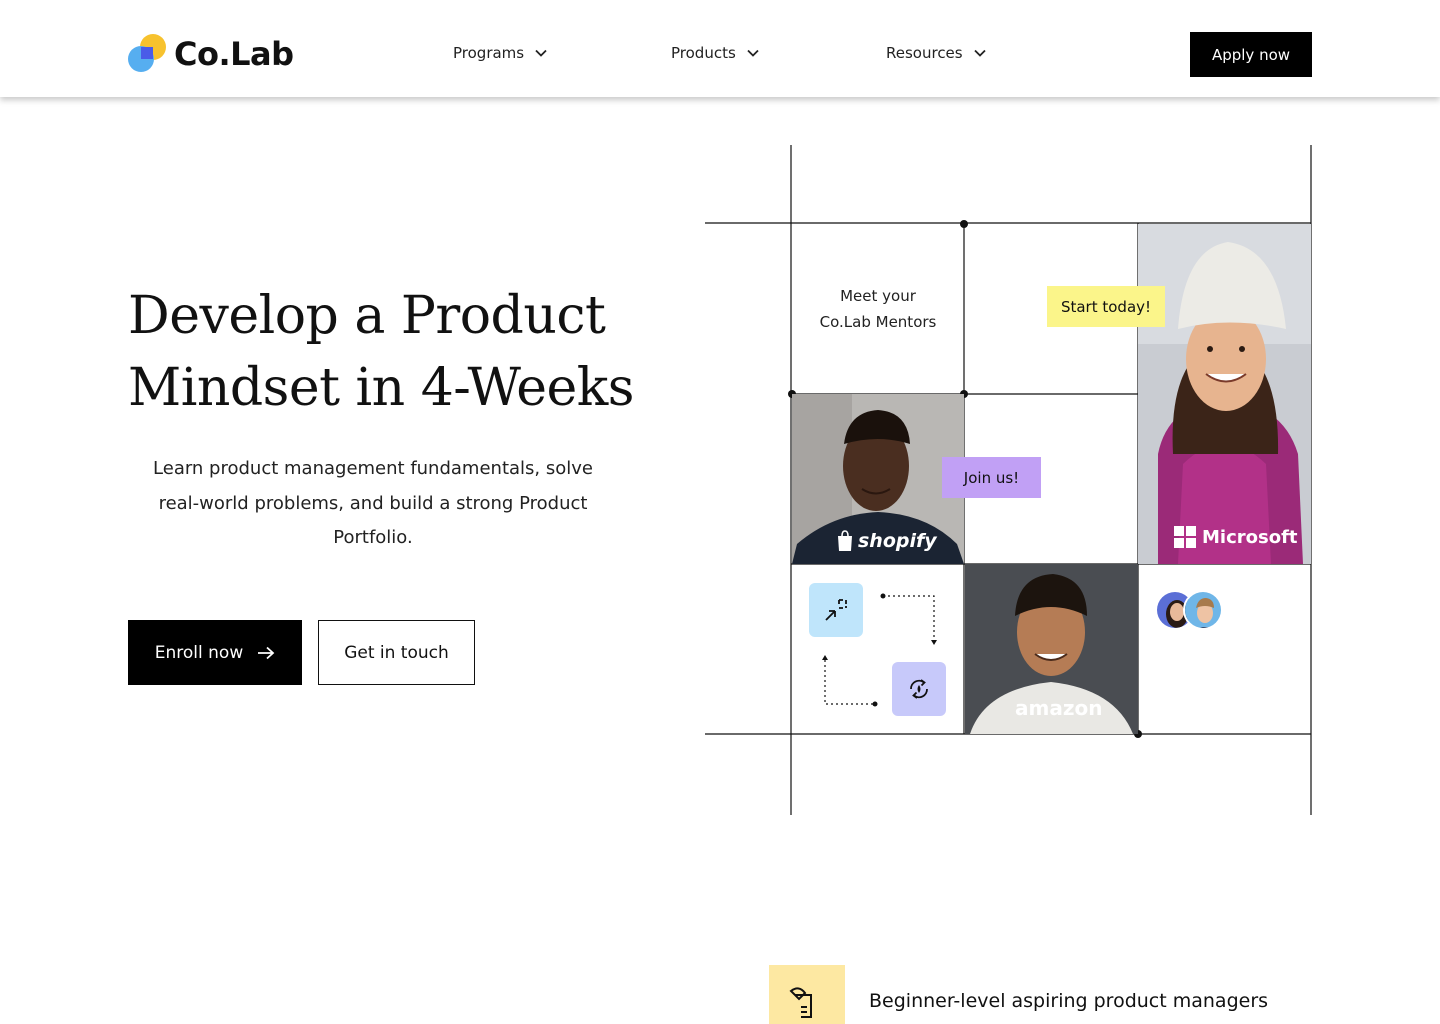 The height and width of the screenshot is (1024, 1440). What do you see at coordinates (199, 652) in the screenshot?
I see `enroll-now-label: Enroll now` at bounding box center [199, 652].